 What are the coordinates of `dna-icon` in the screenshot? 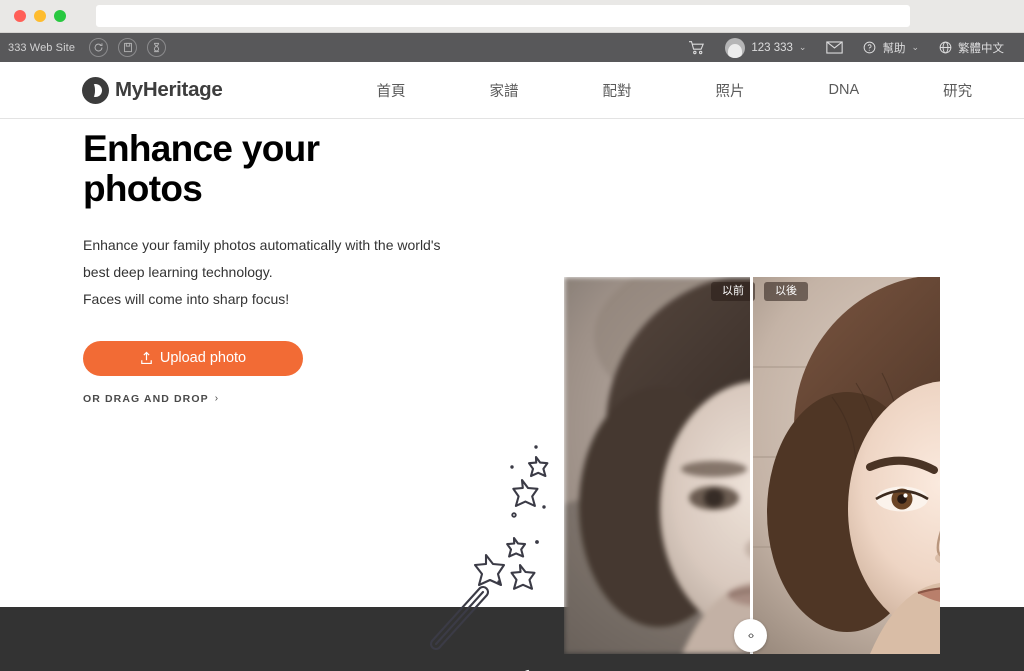 It's located at (157, 47).